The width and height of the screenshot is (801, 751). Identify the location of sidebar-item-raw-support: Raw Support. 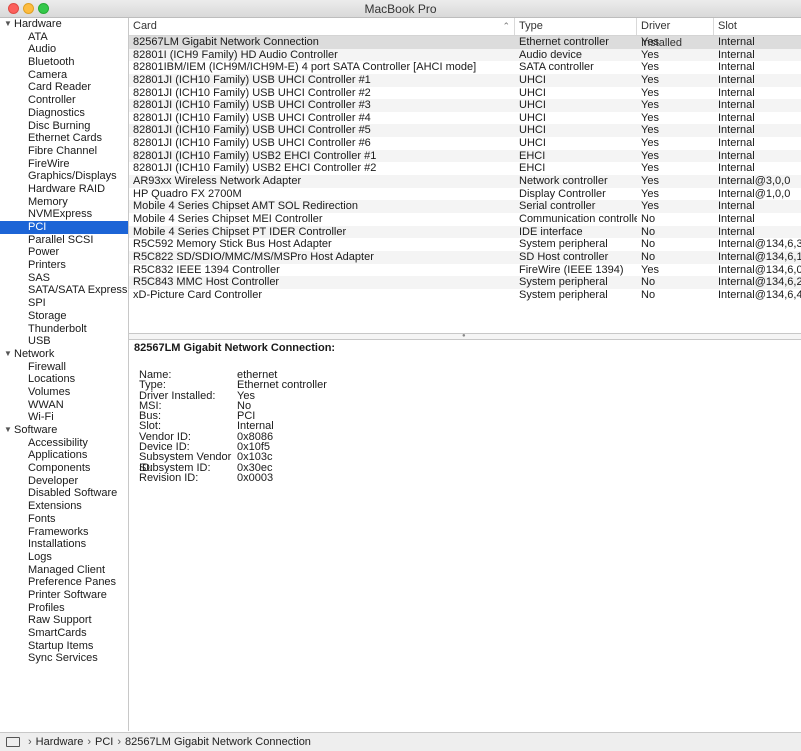
(64, 620).